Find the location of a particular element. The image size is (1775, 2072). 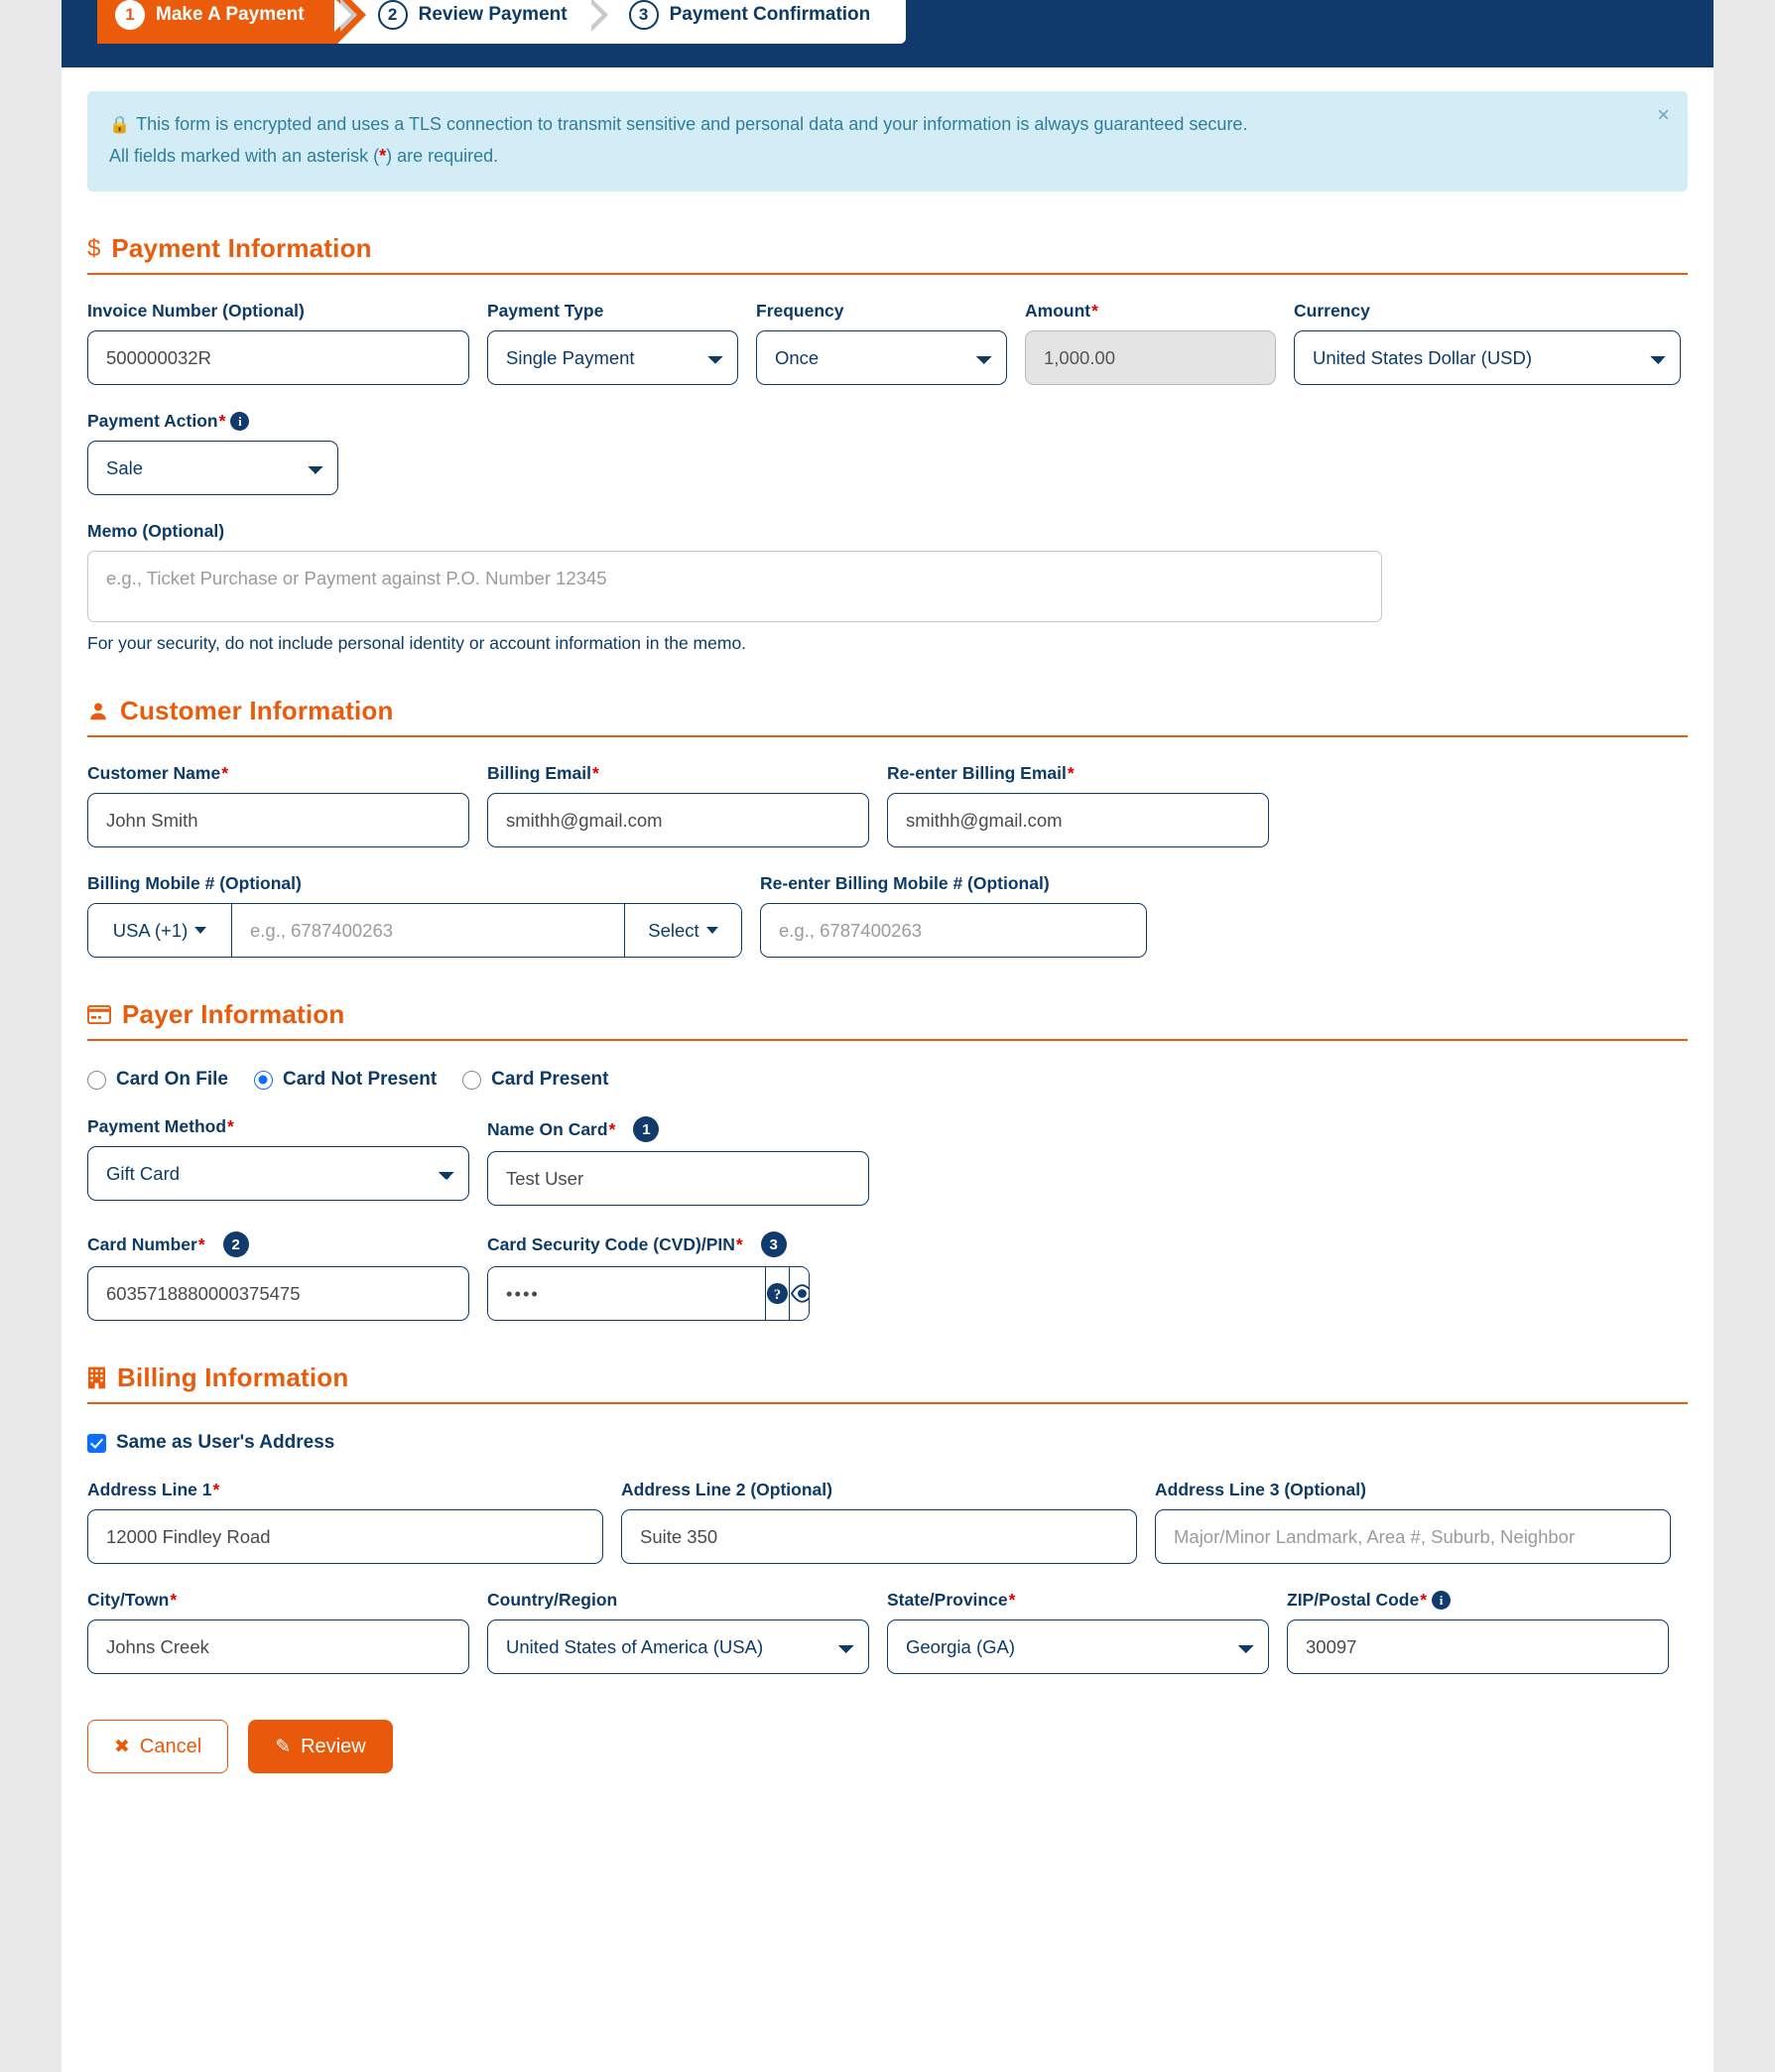

same-as-user-address-checkbox: Same as User's Address is located at coordinates (887, 1443).